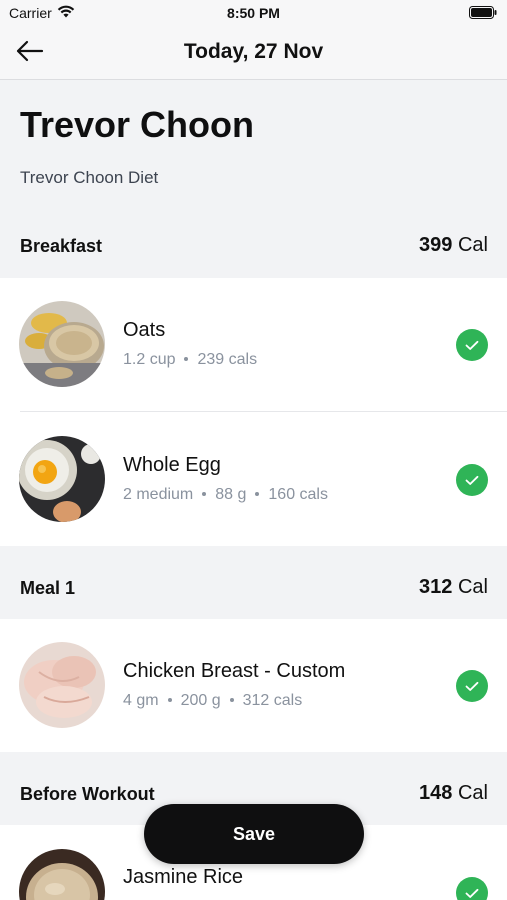  I want to click on food-quantity: 2 medium, so click(158, 494).